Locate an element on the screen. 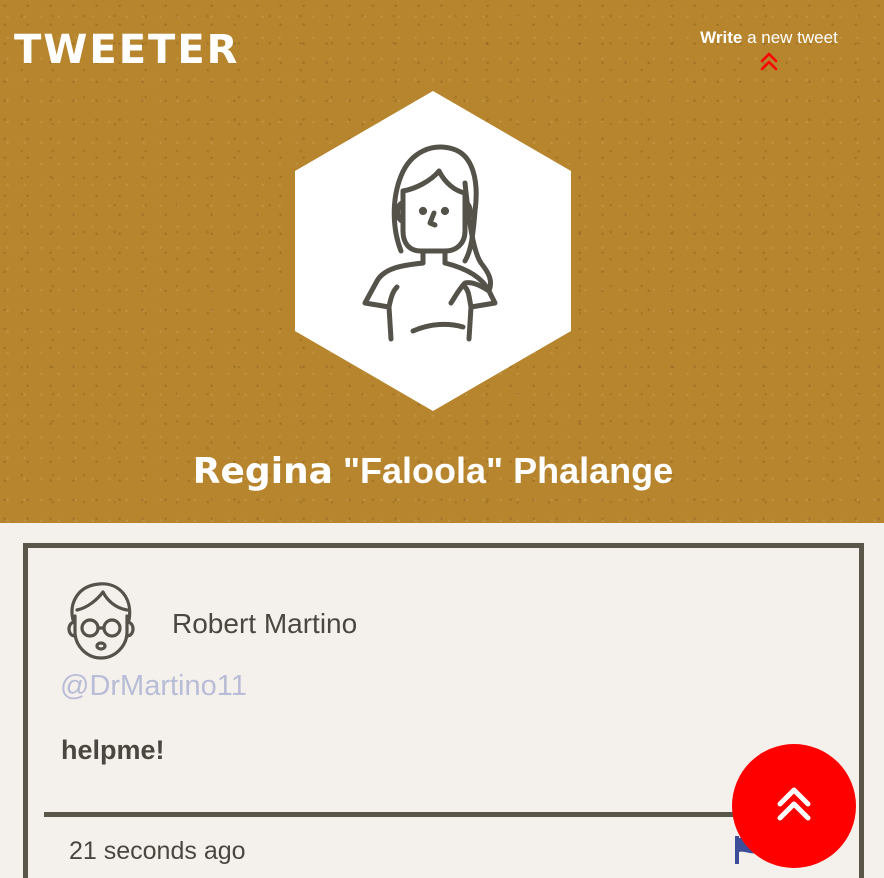 The width and height of the screenshot is (884, 878). tweet-timestamp: 21 seconds ago is located at coordinates (157, 851).